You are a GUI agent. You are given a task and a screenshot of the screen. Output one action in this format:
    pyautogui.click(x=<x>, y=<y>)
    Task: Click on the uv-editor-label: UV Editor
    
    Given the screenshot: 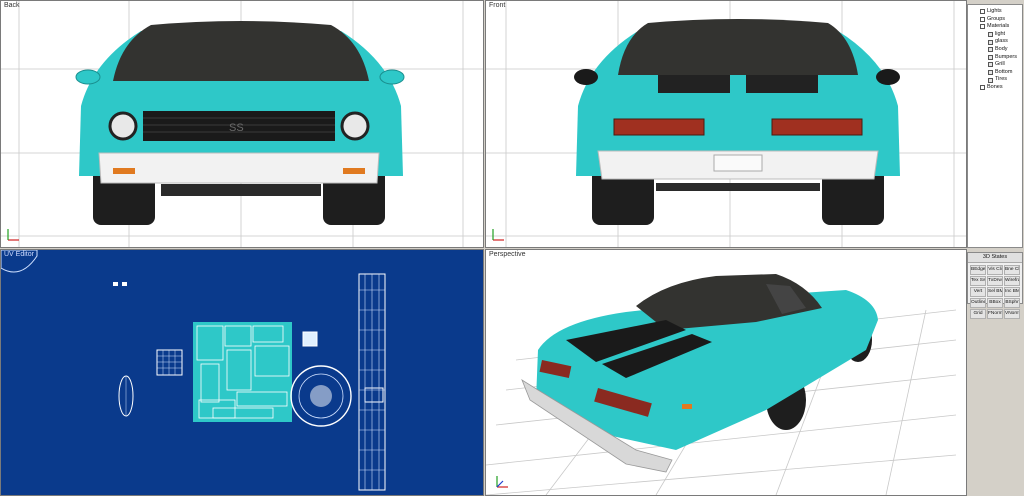 What is the action you would take?
    pyautogui.click(x=19, y=254)
    